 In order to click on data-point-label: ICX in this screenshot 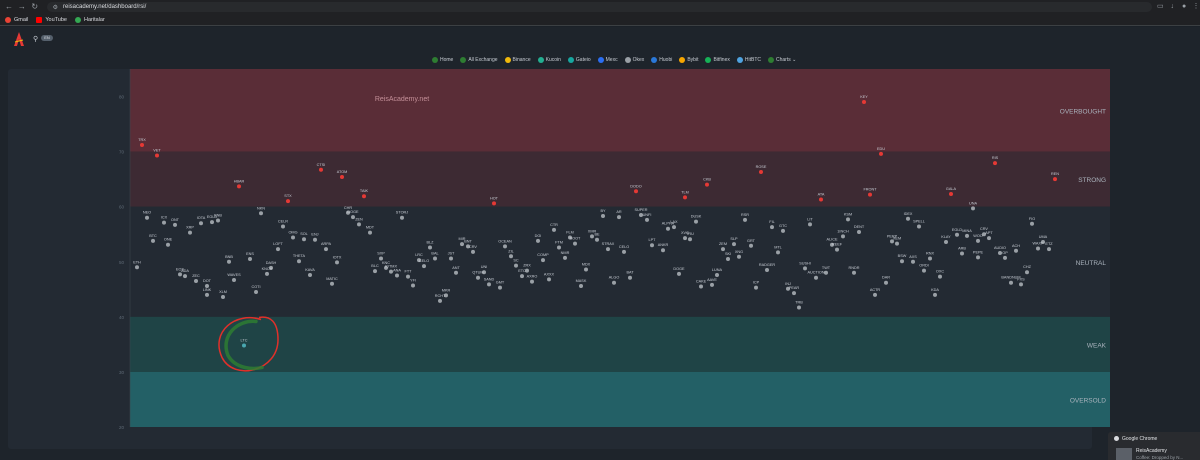, I will do `click(164, 218)`.